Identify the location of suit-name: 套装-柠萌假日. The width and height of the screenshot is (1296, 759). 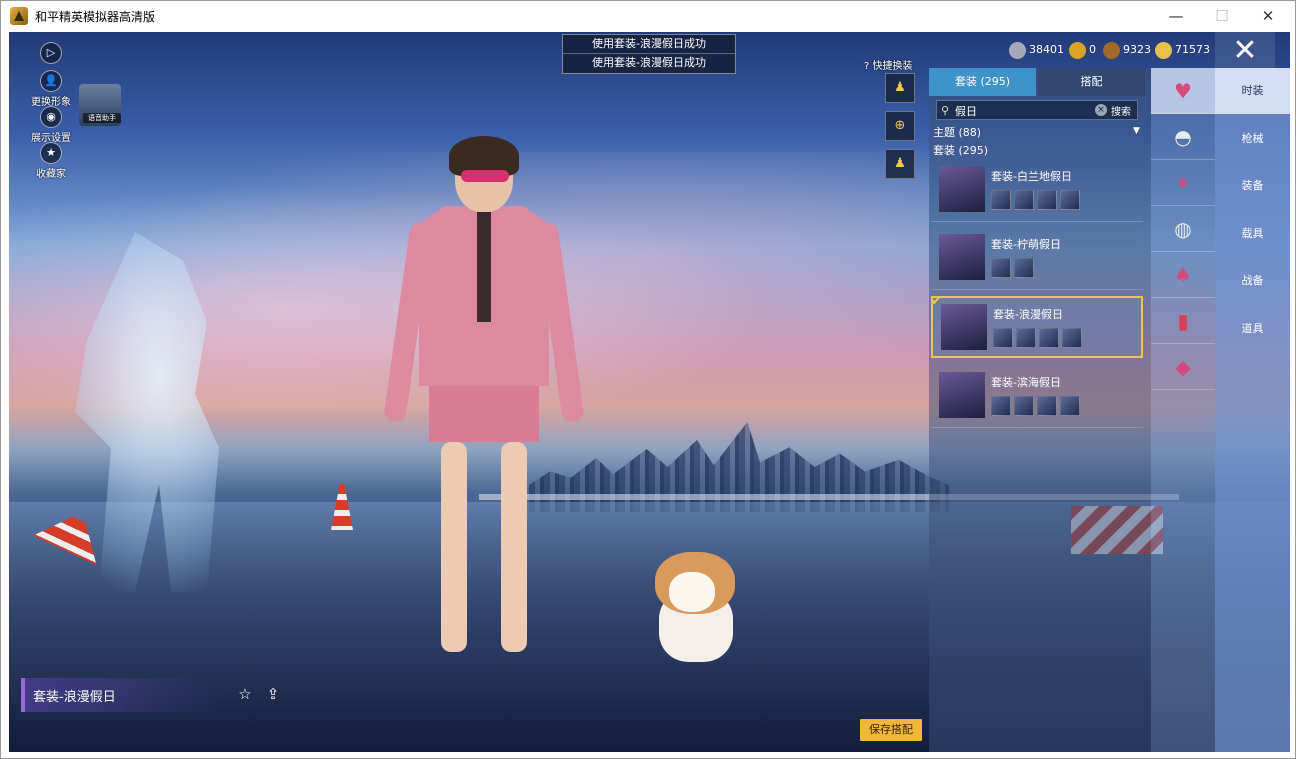
(1026, 244).